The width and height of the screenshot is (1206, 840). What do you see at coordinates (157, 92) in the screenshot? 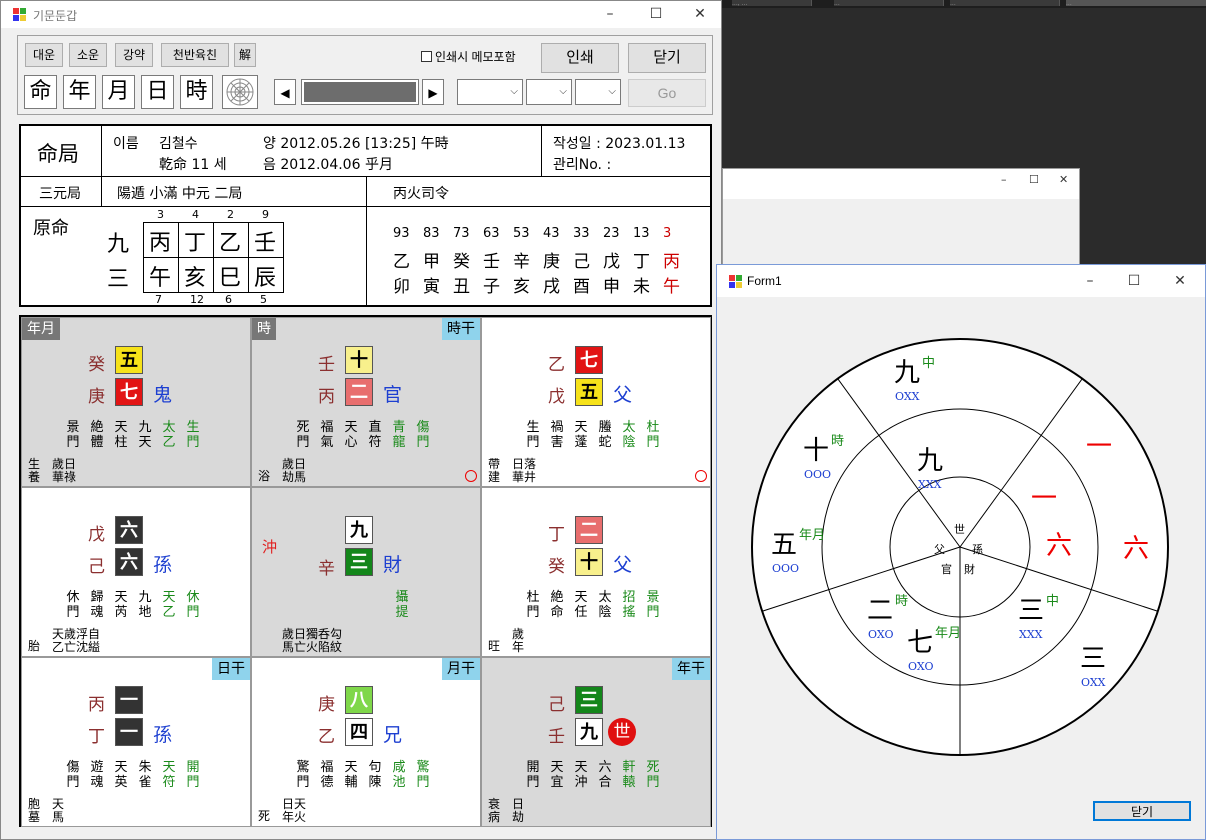
I see `day-button: 日` at bounding box center [157, 92].